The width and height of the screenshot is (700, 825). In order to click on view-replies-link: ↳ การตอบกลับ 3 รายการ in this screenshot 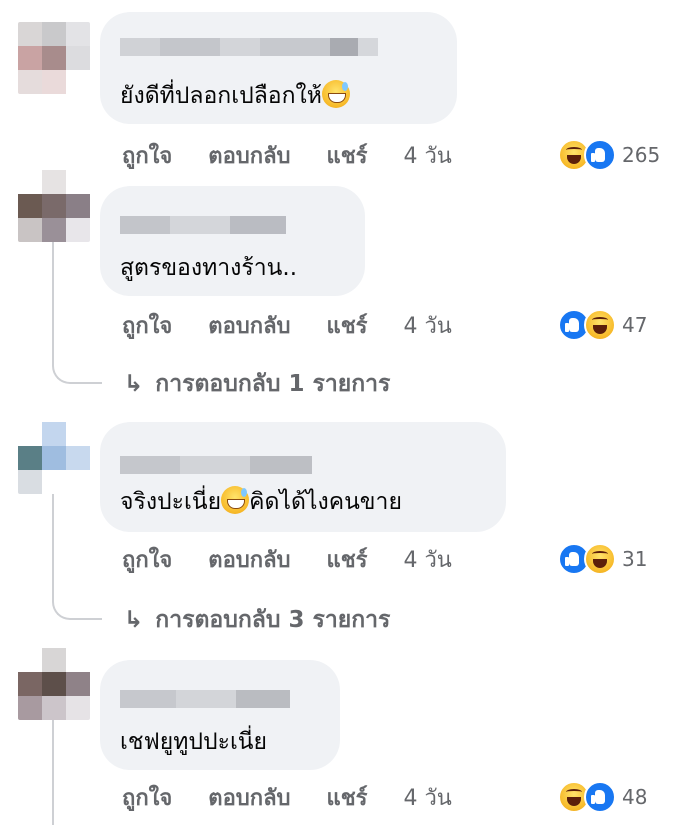, I will do `click(257, 620)`.